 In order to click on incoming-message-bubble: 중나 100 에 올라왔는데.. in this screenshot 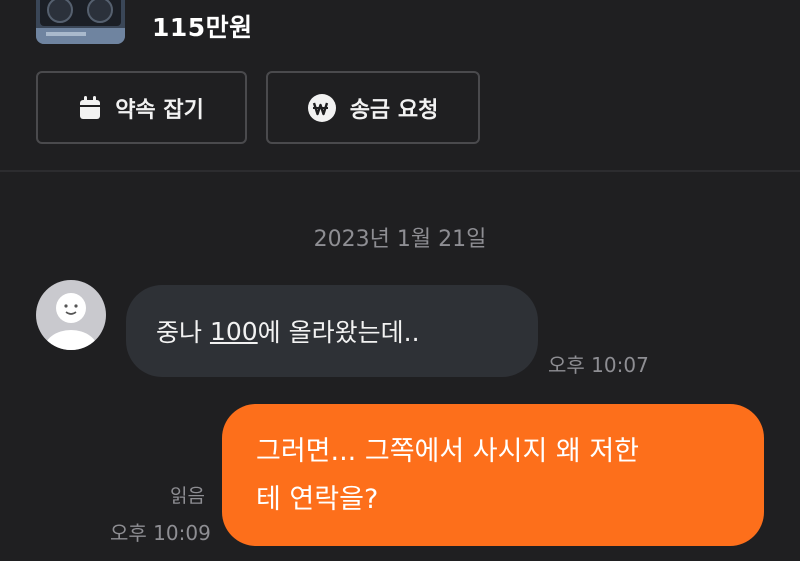, I will do `click(332, 331)`.